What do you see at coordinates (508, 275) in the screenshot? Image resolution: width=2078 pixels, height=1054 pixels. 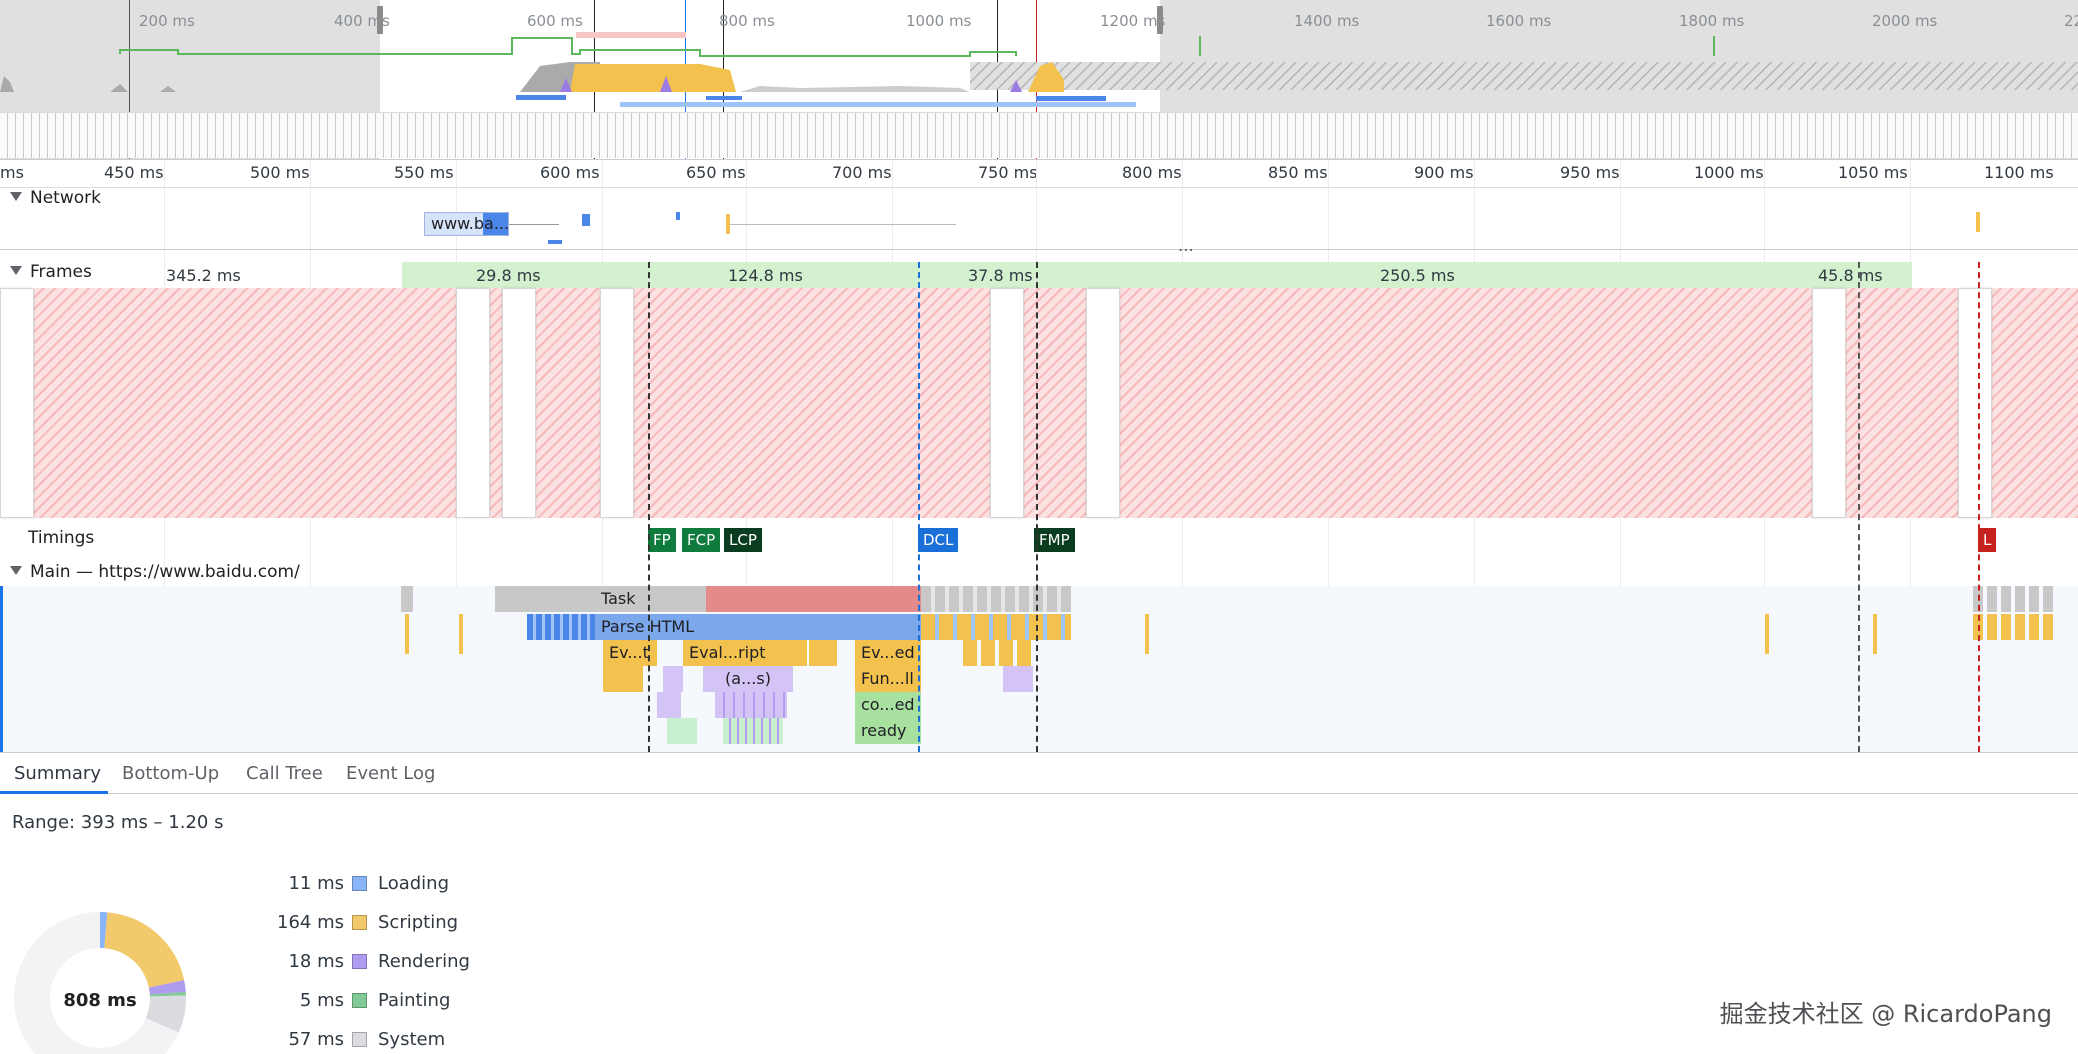 I see `frame-duration: 29.8 ms` at bounding box center [508, 275].